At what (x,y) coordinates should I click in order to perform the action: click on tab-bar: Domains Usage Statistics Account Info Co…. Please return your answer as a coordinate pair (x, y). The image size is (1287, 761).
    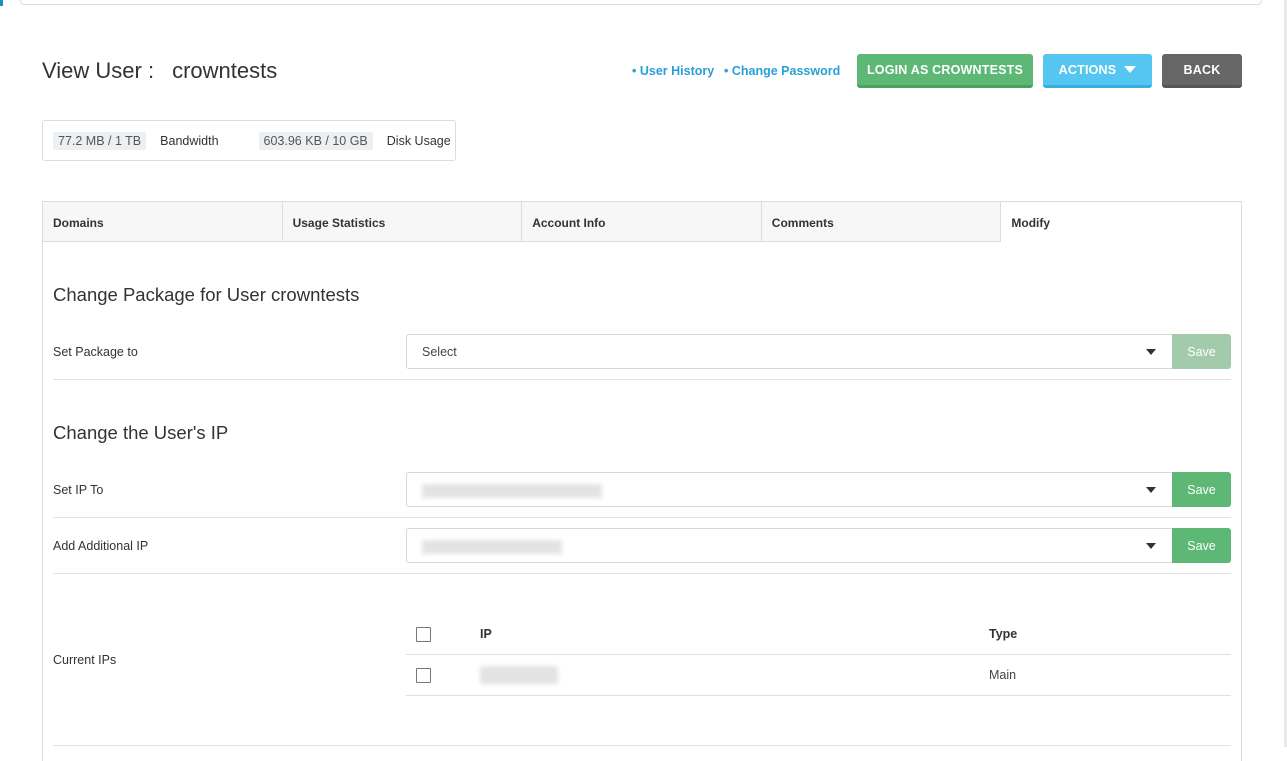
    Looking at the image, I should click on (642, 222).